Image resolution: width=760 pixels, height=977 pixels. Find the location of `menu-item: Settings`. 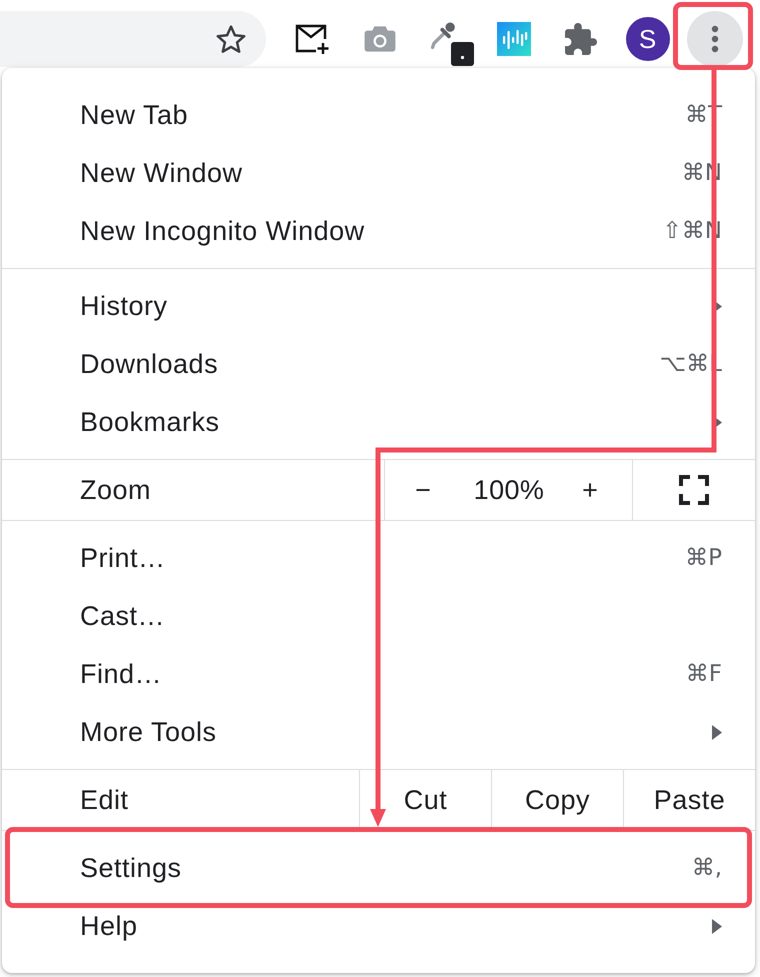

menu-item: Settings is located at coordinates (131, 868).